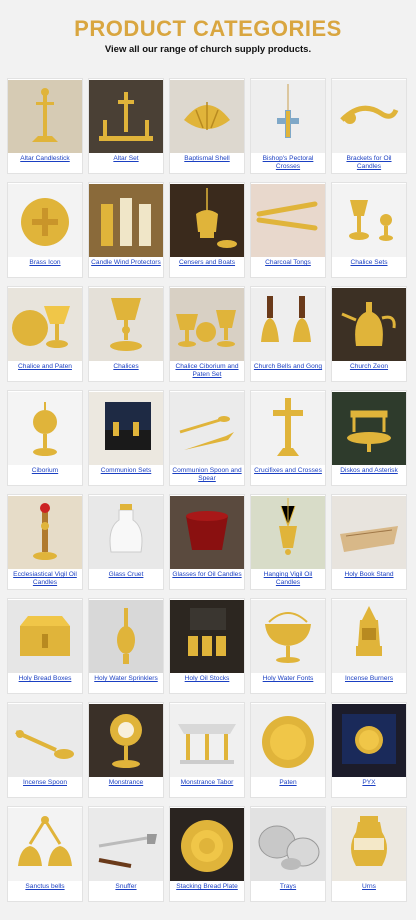 The height and width of the screenshot is (920, 416). Describe the element at coordinates (206, 159) in the screenshot. I see `category-link: Baptismal Shell` at that location.